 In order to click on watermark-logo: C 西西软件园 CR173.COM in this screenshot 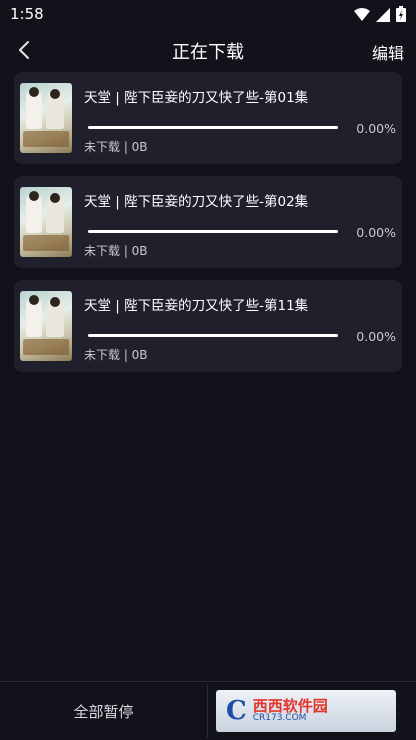, I will do `click(306, 711)`.